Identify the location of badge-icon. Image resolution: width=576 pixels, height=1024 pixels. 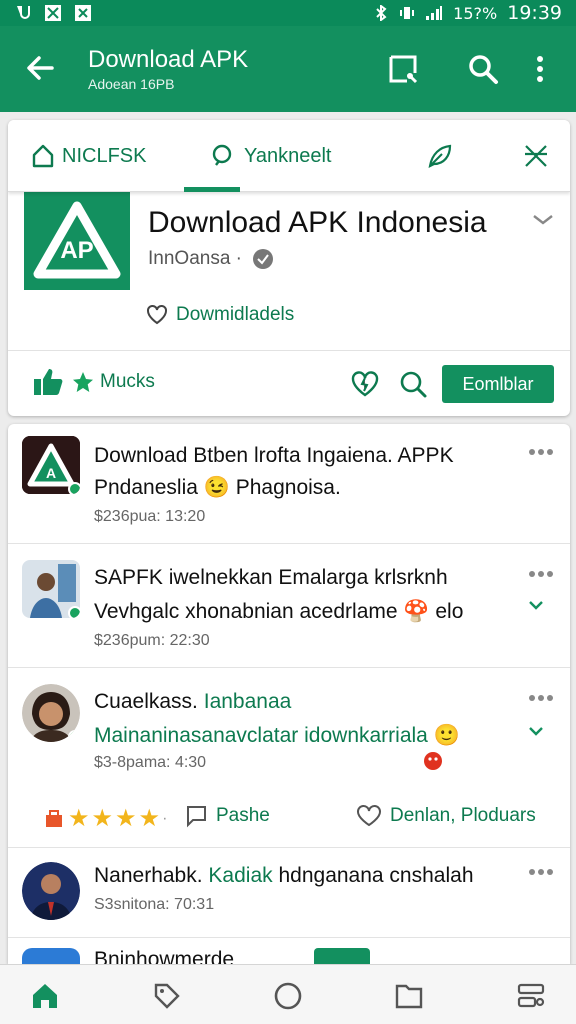
(54, 819).